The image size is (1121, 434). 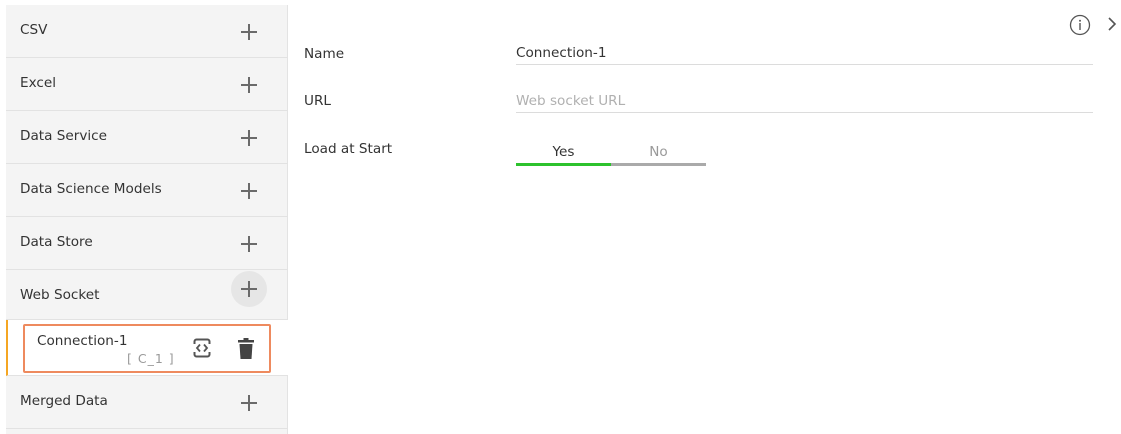 I want to click on sidebar-item-data-science-models: Data Science Models, so click(x=147, y=190).